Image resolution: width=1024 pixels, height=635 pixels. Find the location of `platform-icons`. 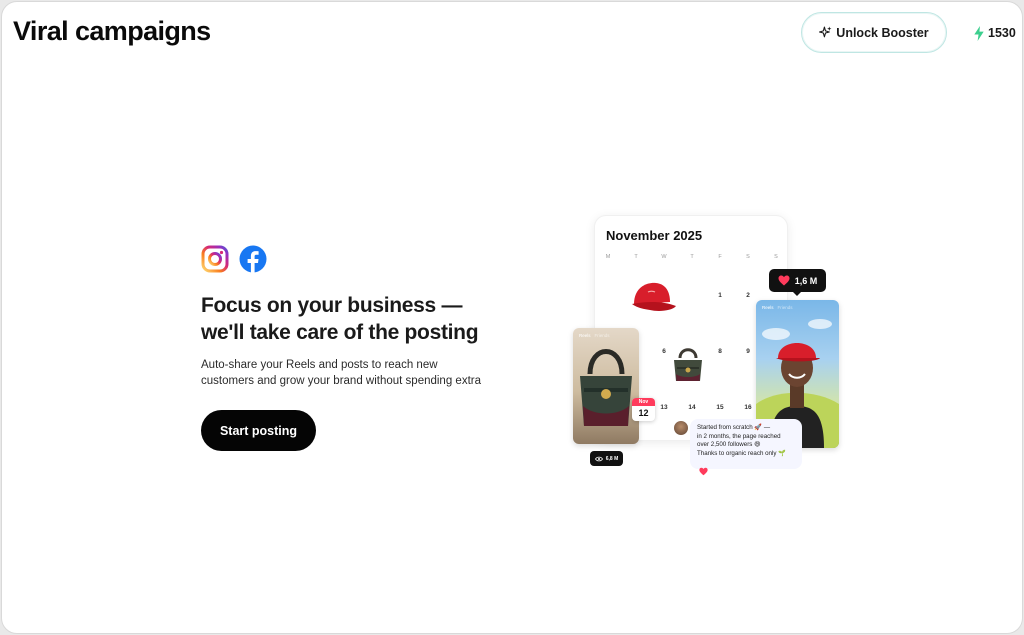

platform-icons is located at coordinates (234, 259).